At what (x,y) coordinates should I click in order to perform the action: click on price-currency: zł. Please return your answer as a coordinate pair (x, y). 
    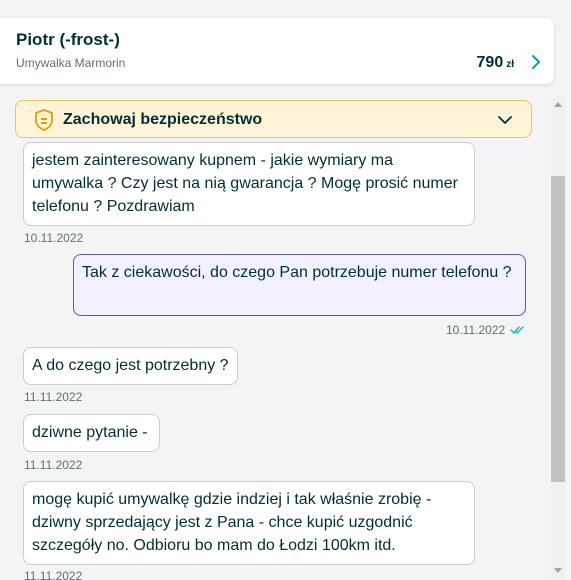
    Looking at the image, I should click on (510, 64).